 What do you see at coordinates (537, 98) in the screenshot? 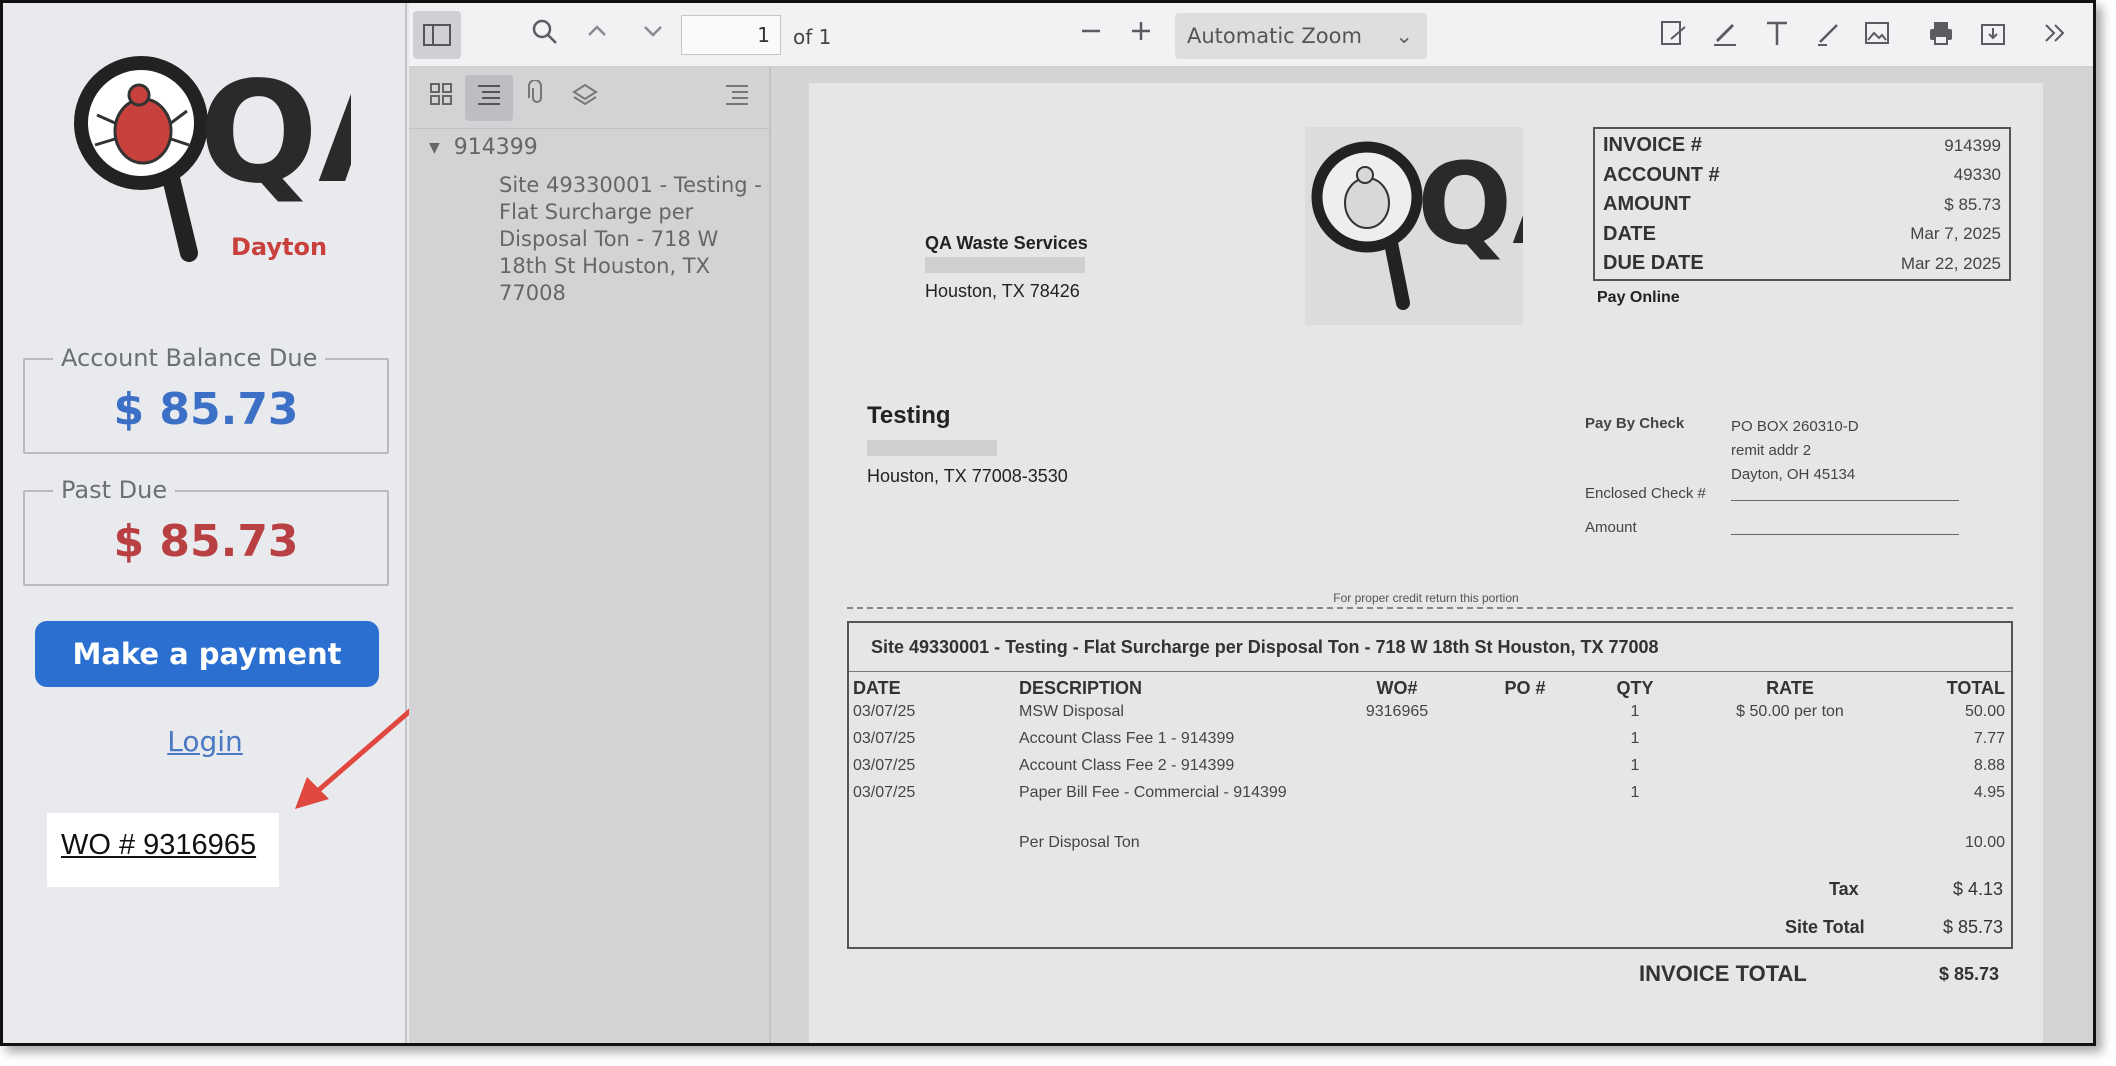
I see `attachments-icon` at bounding box center [537, 98].